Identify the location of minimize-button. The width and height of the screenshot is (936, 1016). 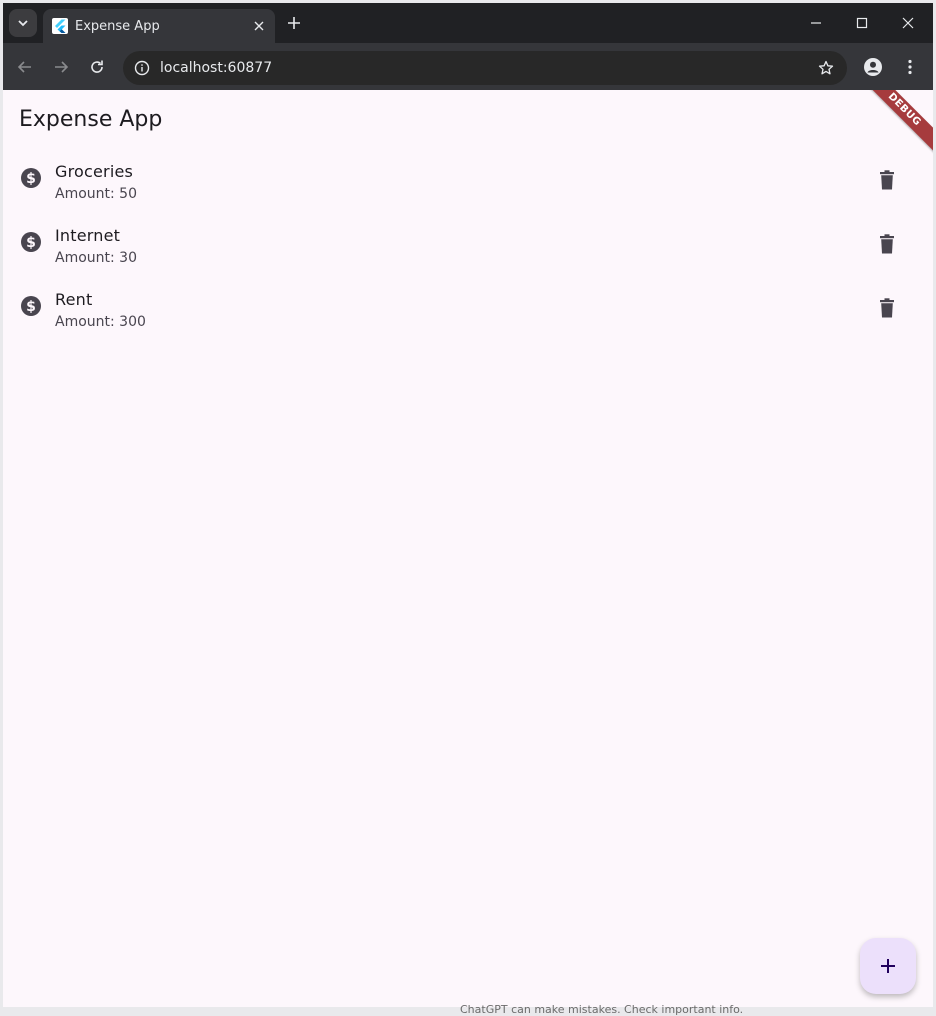
(816, 23).